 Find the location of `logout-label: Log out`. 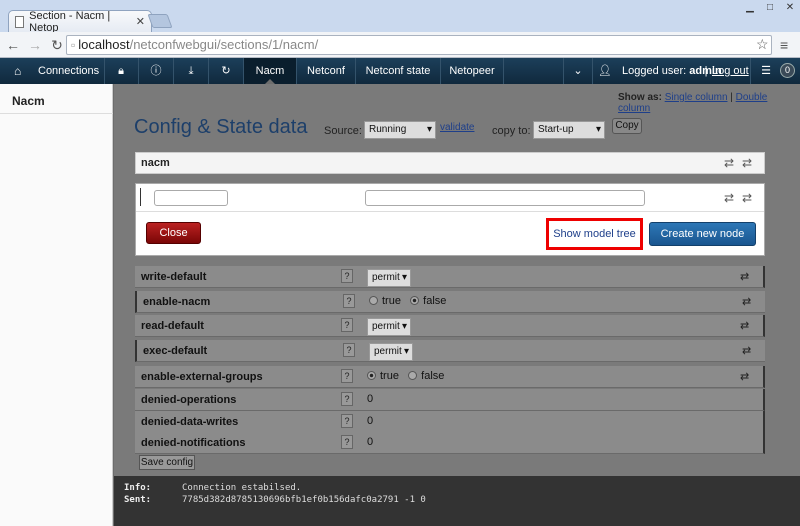

logout-label: Log out is located at coordinates (730, 71).